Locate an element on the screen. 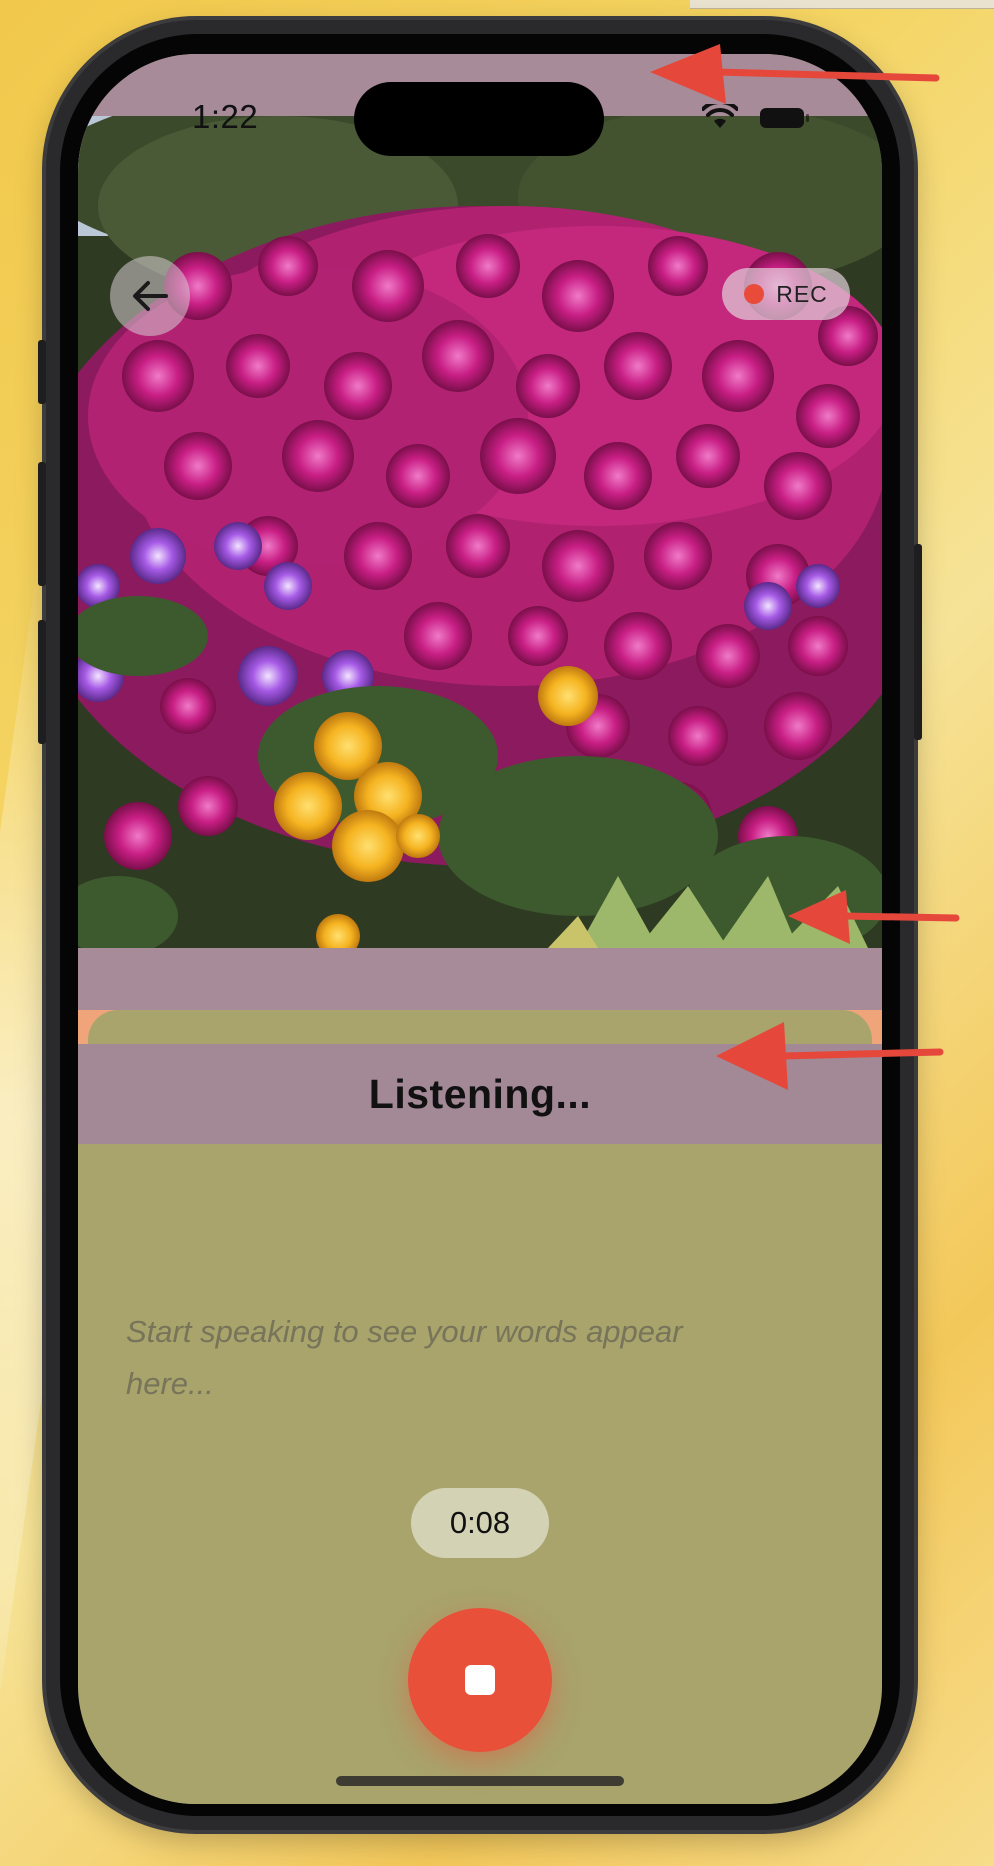  annotation-arrow-top is located at coordinates (795, 74).